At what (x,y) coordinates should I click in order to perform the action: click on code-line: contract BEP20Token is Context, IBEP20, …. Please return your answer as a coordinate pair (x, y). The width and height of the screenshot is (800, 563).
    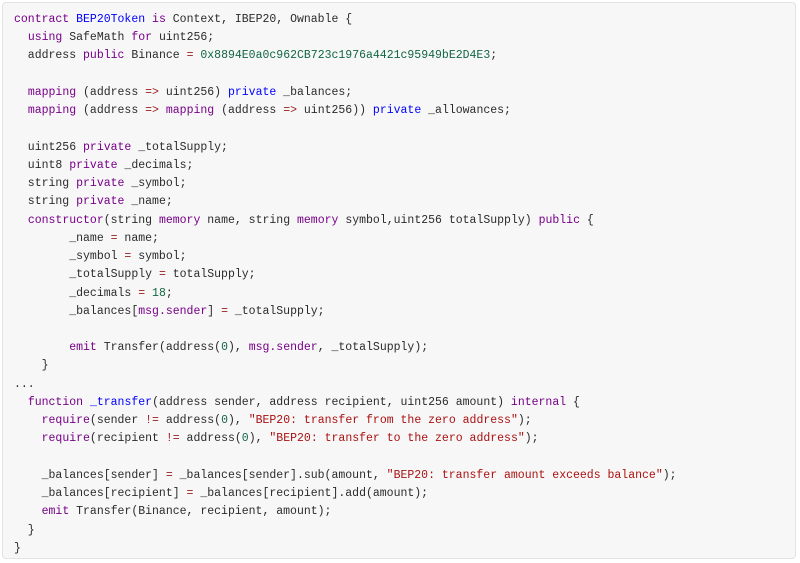
    Looking at the image, I should click on (345, 20).